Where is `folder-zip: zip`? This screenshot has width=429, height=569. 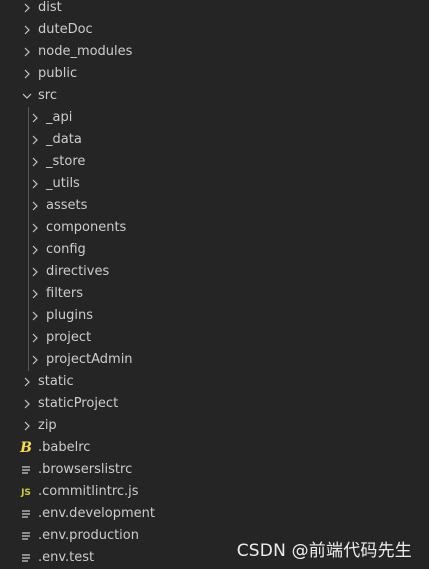 folder-zip: zip is located at coordinates (214, 426).